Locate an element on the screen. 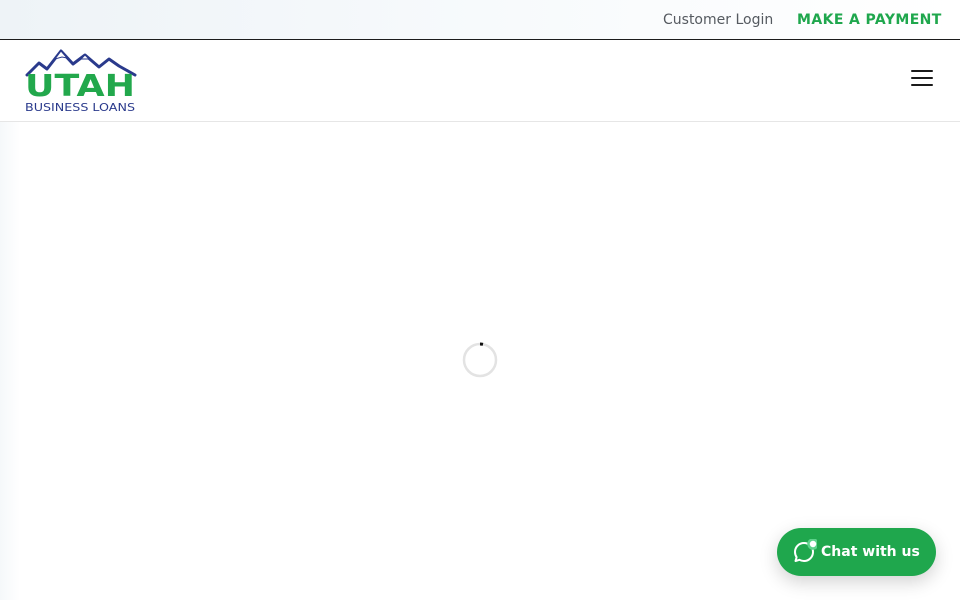 The width and height of the screenshot is (960, 600). logo-word: UTAH is located at coordinates (80, 86).